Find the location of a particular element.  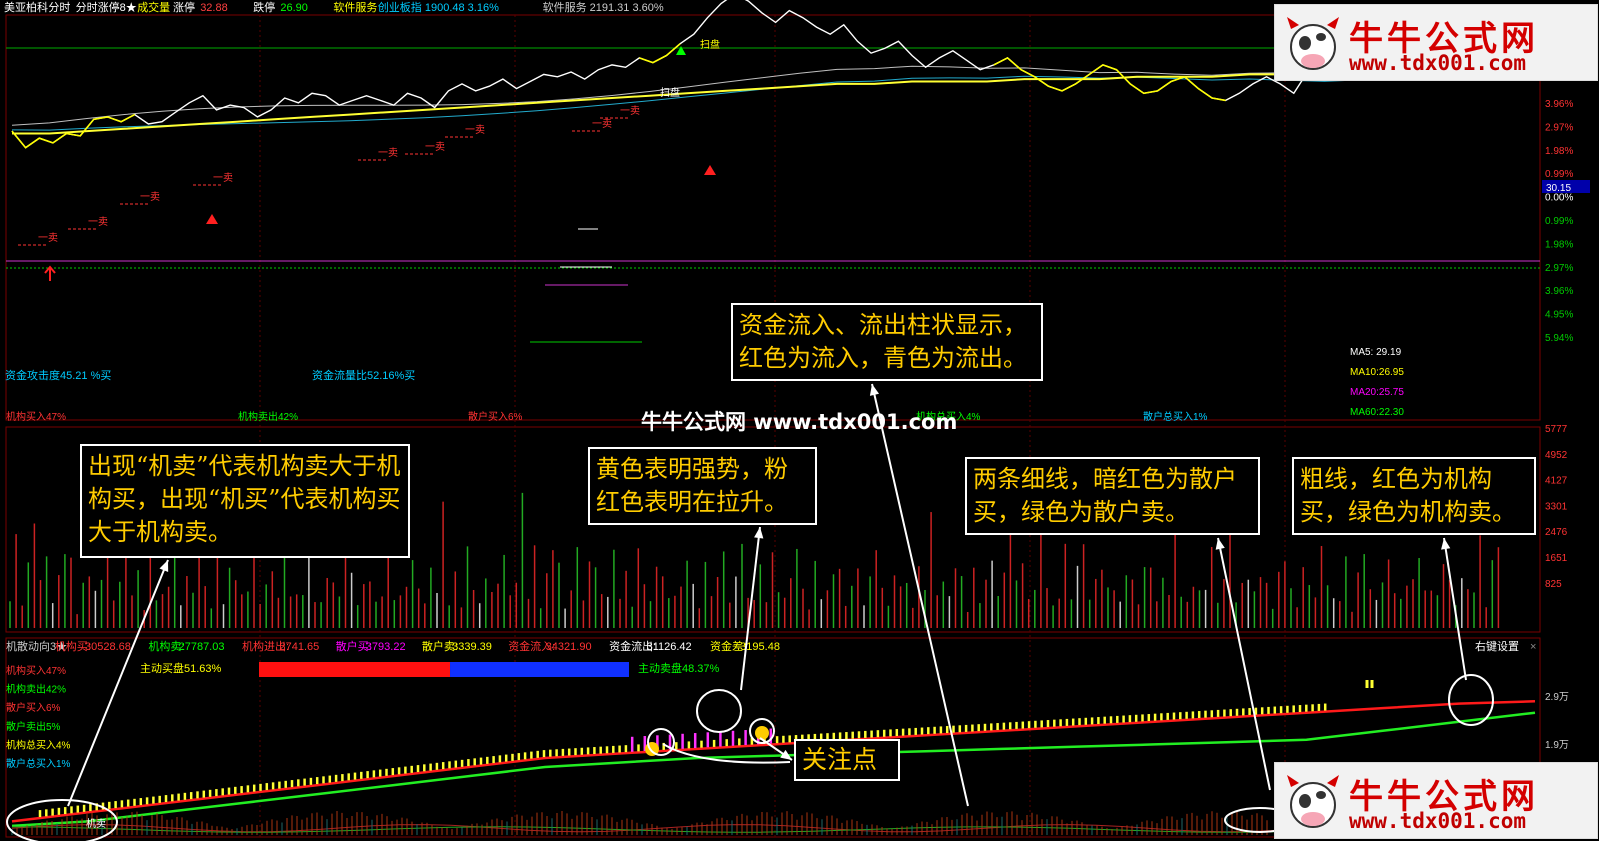

active-sell-label: 主动卖盘48.37% is located at coordinates (679, 668).